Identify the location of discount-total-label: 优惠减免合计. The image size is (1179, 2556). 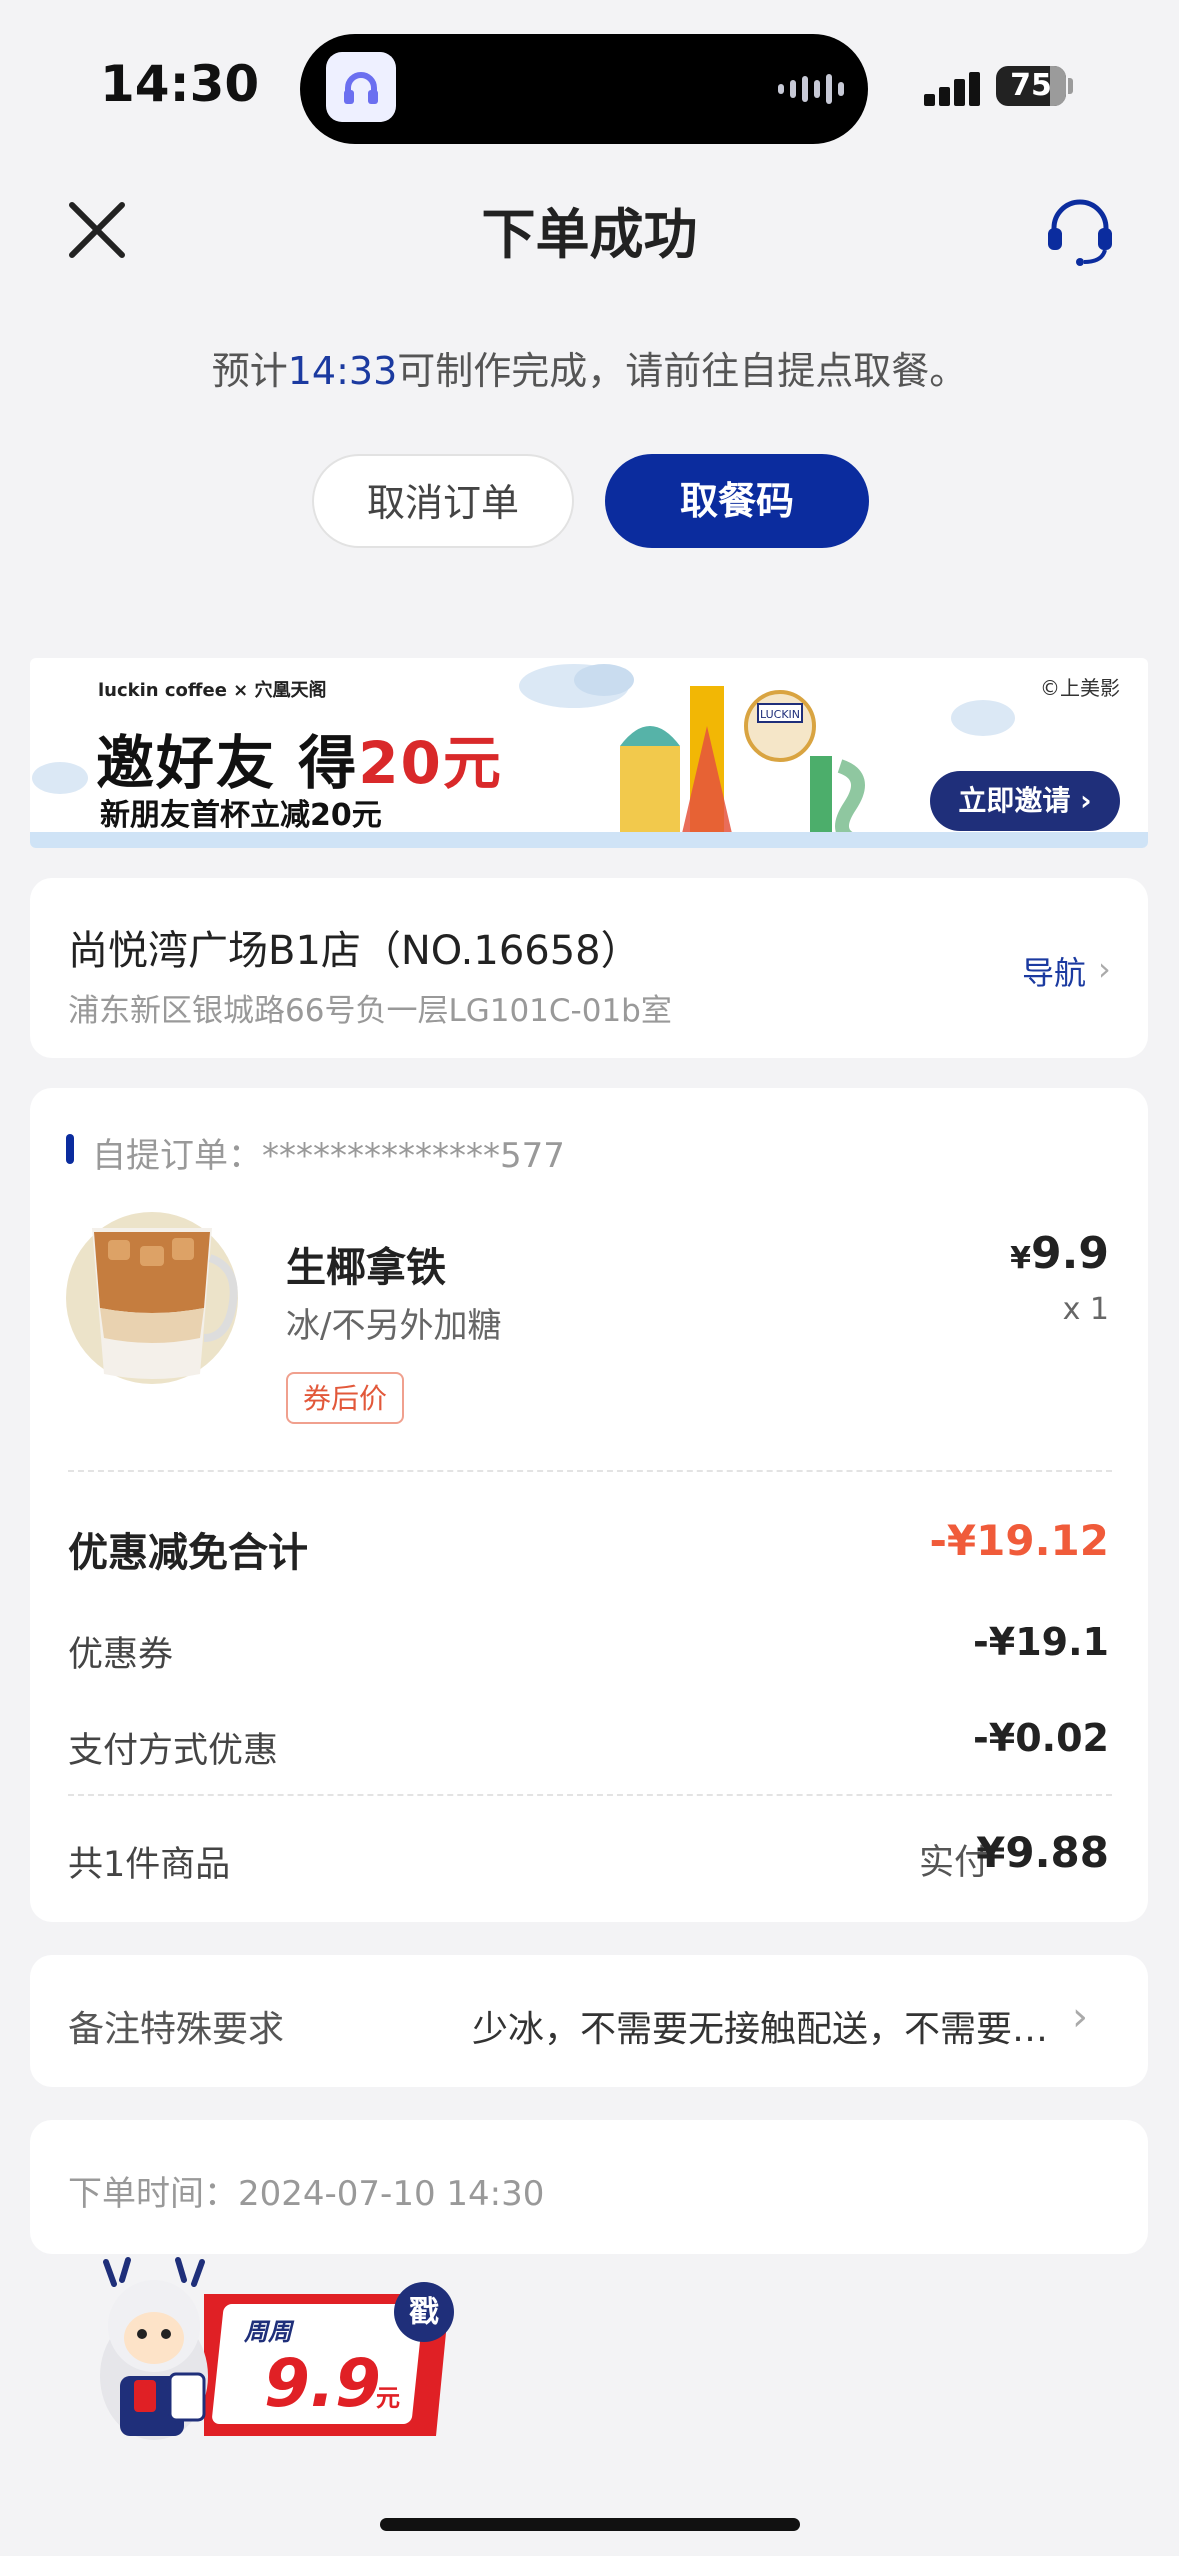
(188, 1553).